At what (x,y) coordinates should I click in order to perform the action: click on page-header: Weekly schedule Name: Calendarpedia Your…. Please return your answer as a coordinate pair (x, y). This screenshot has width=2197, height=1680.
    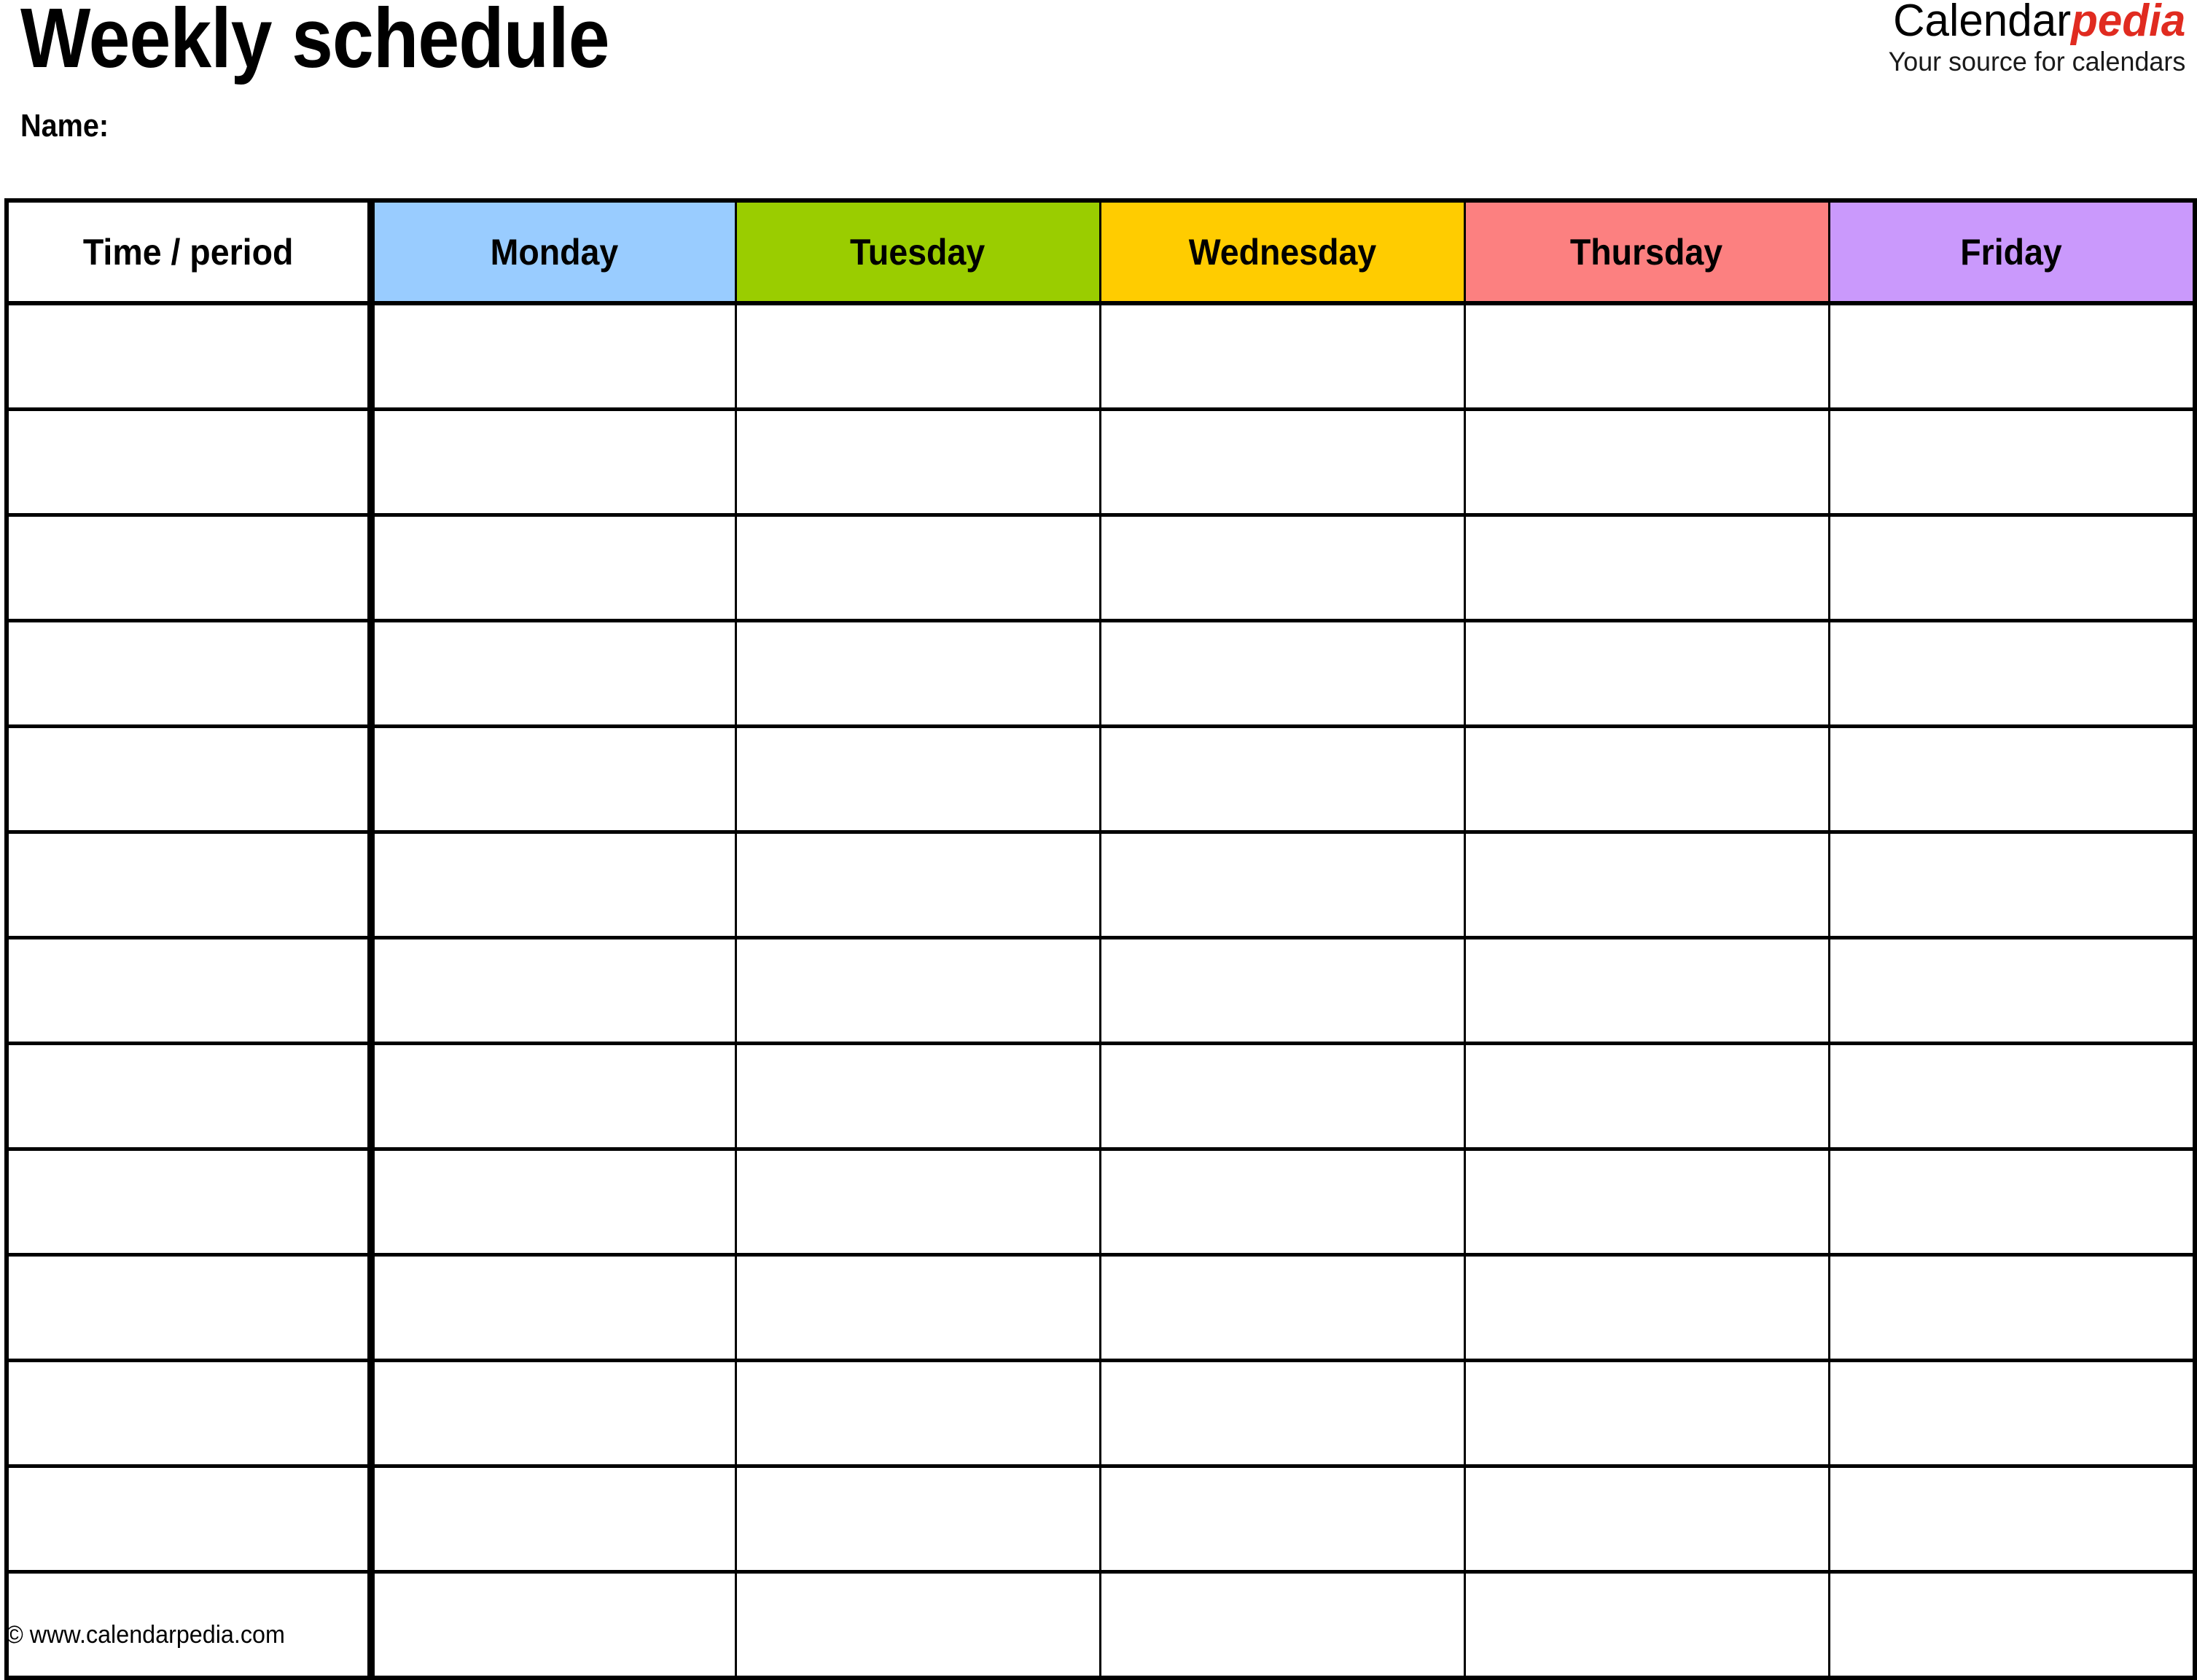
    Looking at the image, I should click on (1098, 99).